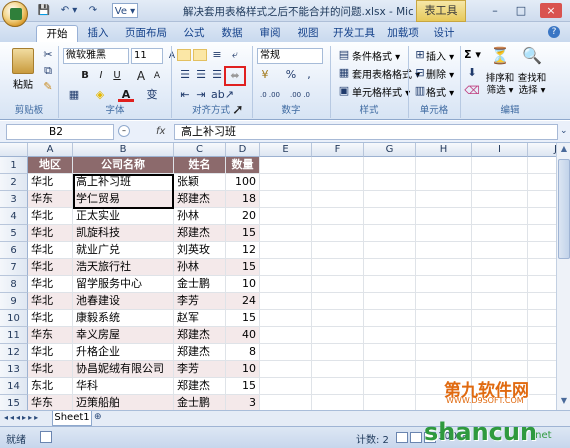 The height and width of the screenshot is (448, 570). What do you see at coordinates (100, 95) in the screenshot?
I see `fill-color-icon: ◈` at bounding box center [100, 95].